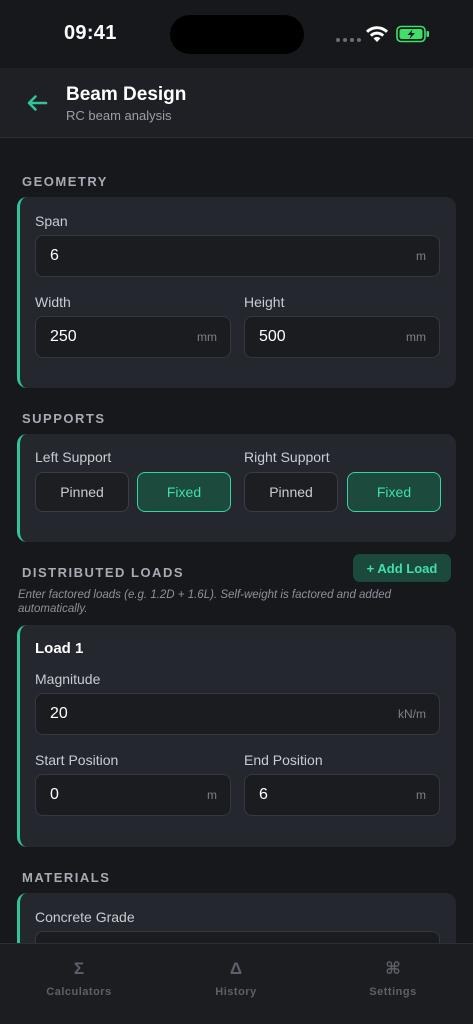  Describe the element at coordinates (90, 33) in the screenshot. I see `status-time: 09:41` at that location.